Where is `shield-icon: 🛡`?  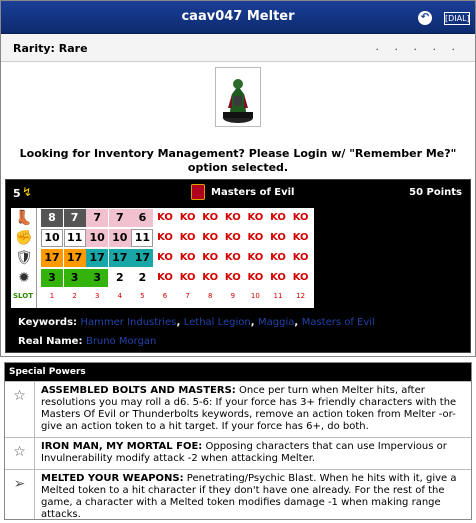
shield-icon: 🛡 is located at coordinates (24, 258).